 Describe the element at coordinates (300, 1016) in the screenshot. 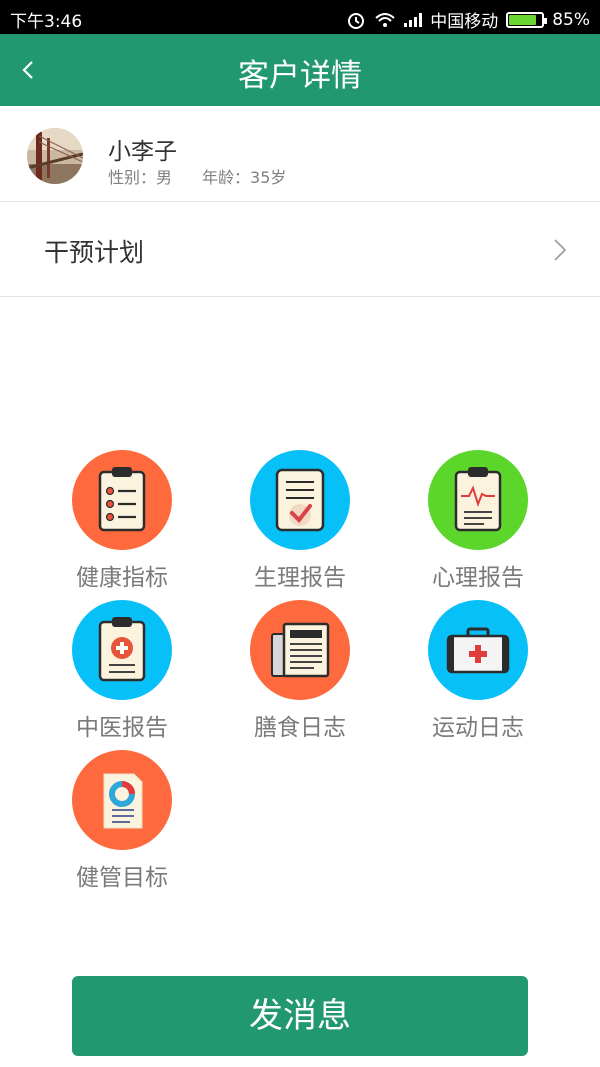

I see `send-message-button: 发消息` at that location.